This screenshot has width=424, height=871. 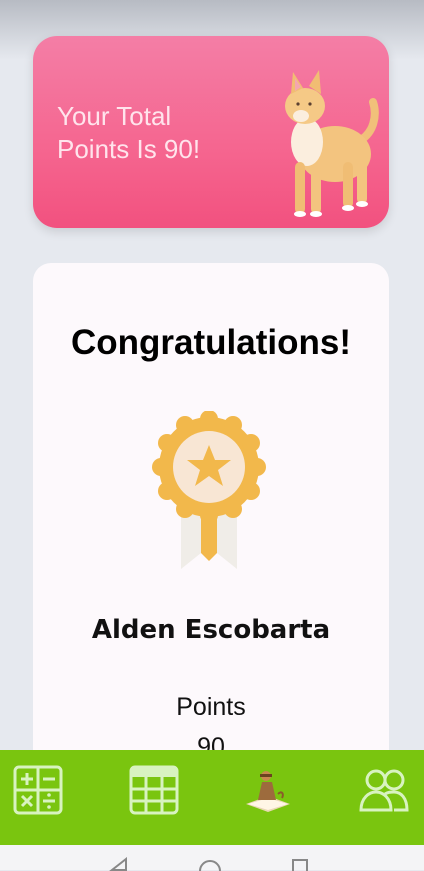 I want to click on total-points-text: Your Total Points Is 90!, so click(x=129, y=132).